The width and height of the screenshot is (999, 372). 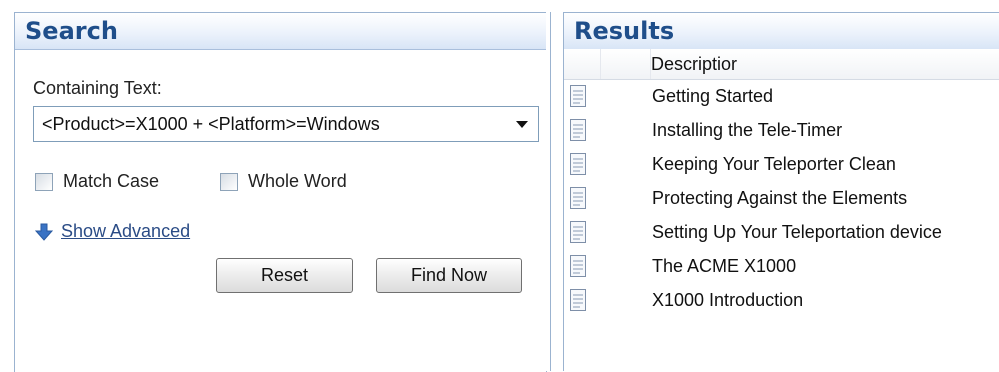 I want to click on result-row: X1000 Introduction, so click(x=781, y=300).